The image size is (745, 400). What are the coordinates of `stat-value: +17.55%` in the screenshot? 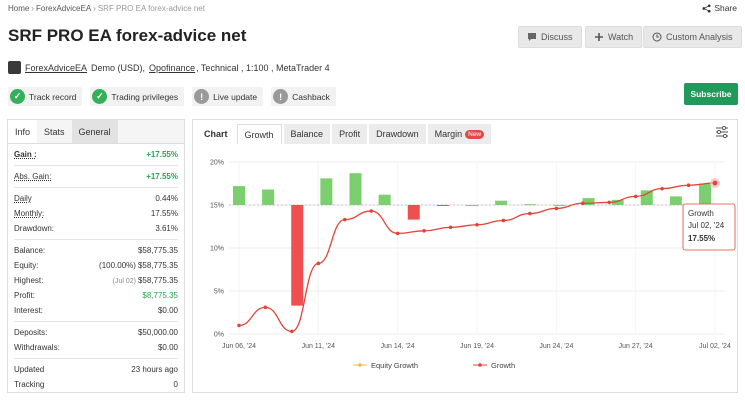 It's located at (162, 176).